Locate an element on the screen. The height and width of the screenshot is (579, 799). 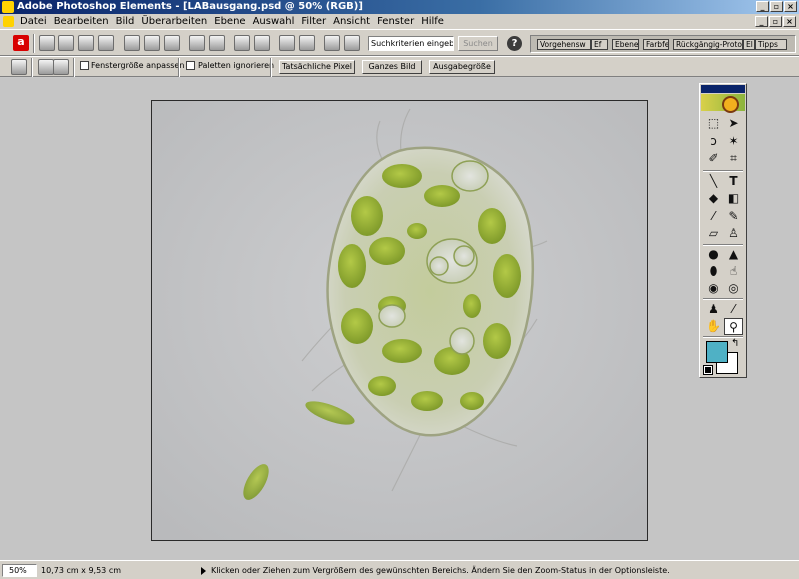
toolbar-separator is located at coordinates (34, 43).